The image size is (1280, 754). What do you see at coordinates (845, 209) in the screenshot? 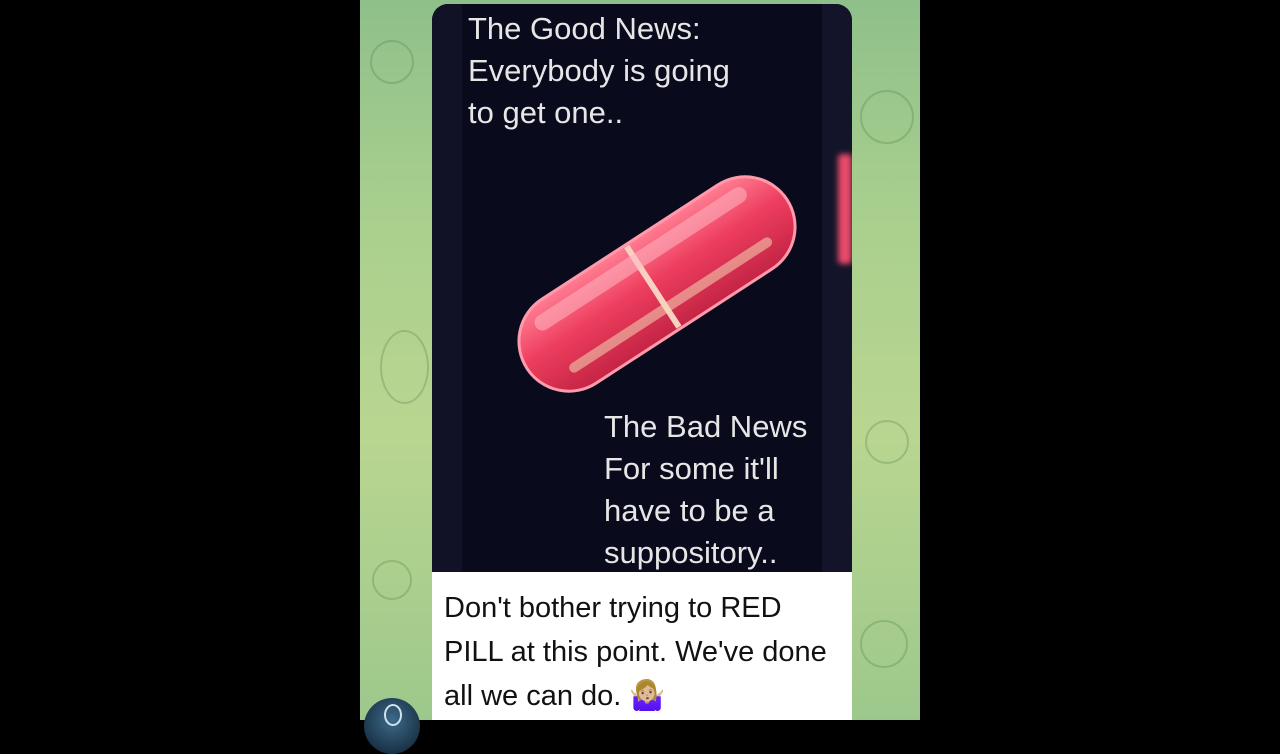
I see `pill-reflection` at bounding box center [845, 209].